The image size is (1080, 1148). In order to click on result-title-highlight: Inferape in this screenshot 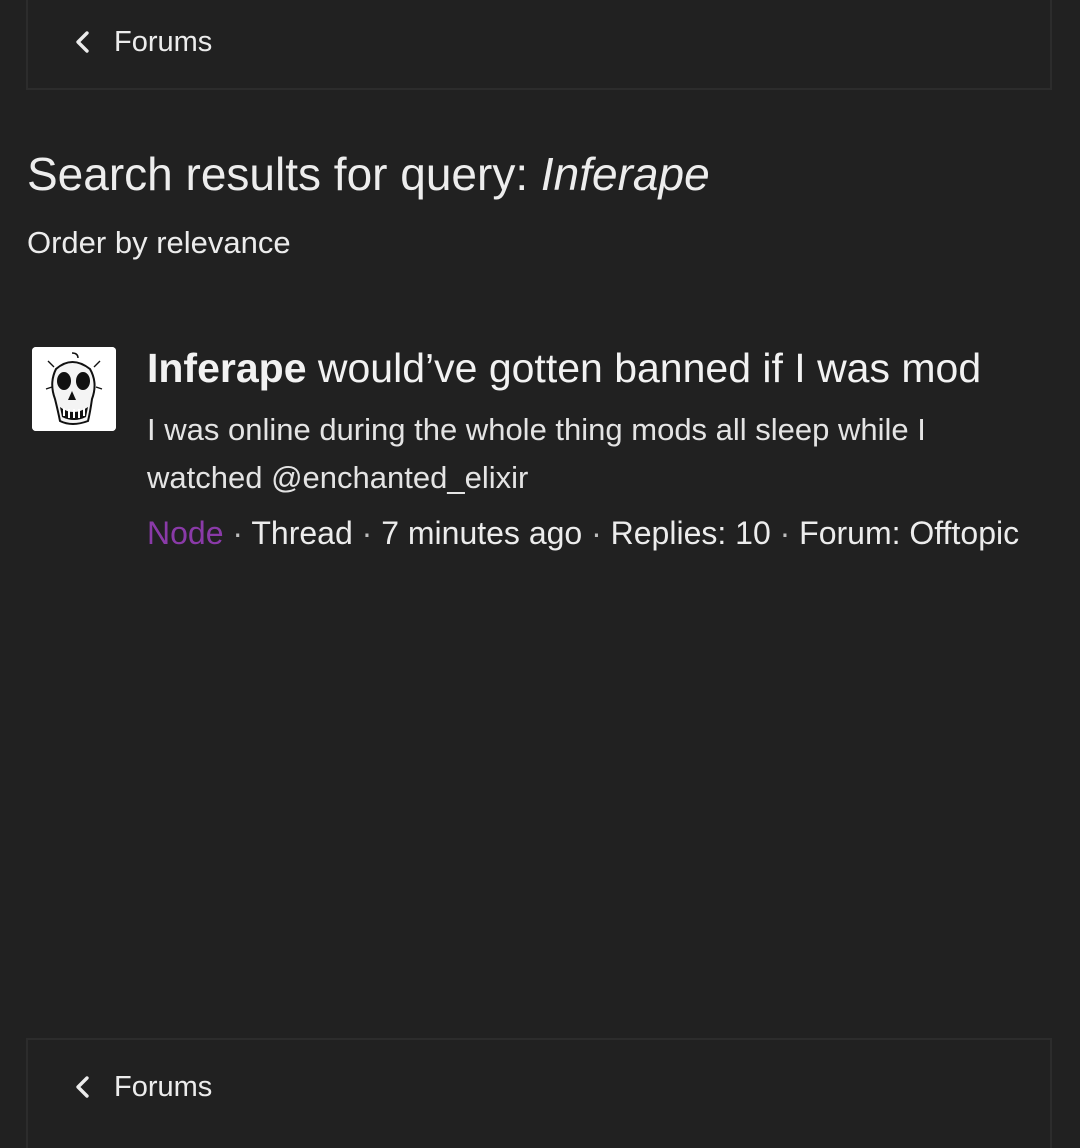, I will do `click(227, 368)`.